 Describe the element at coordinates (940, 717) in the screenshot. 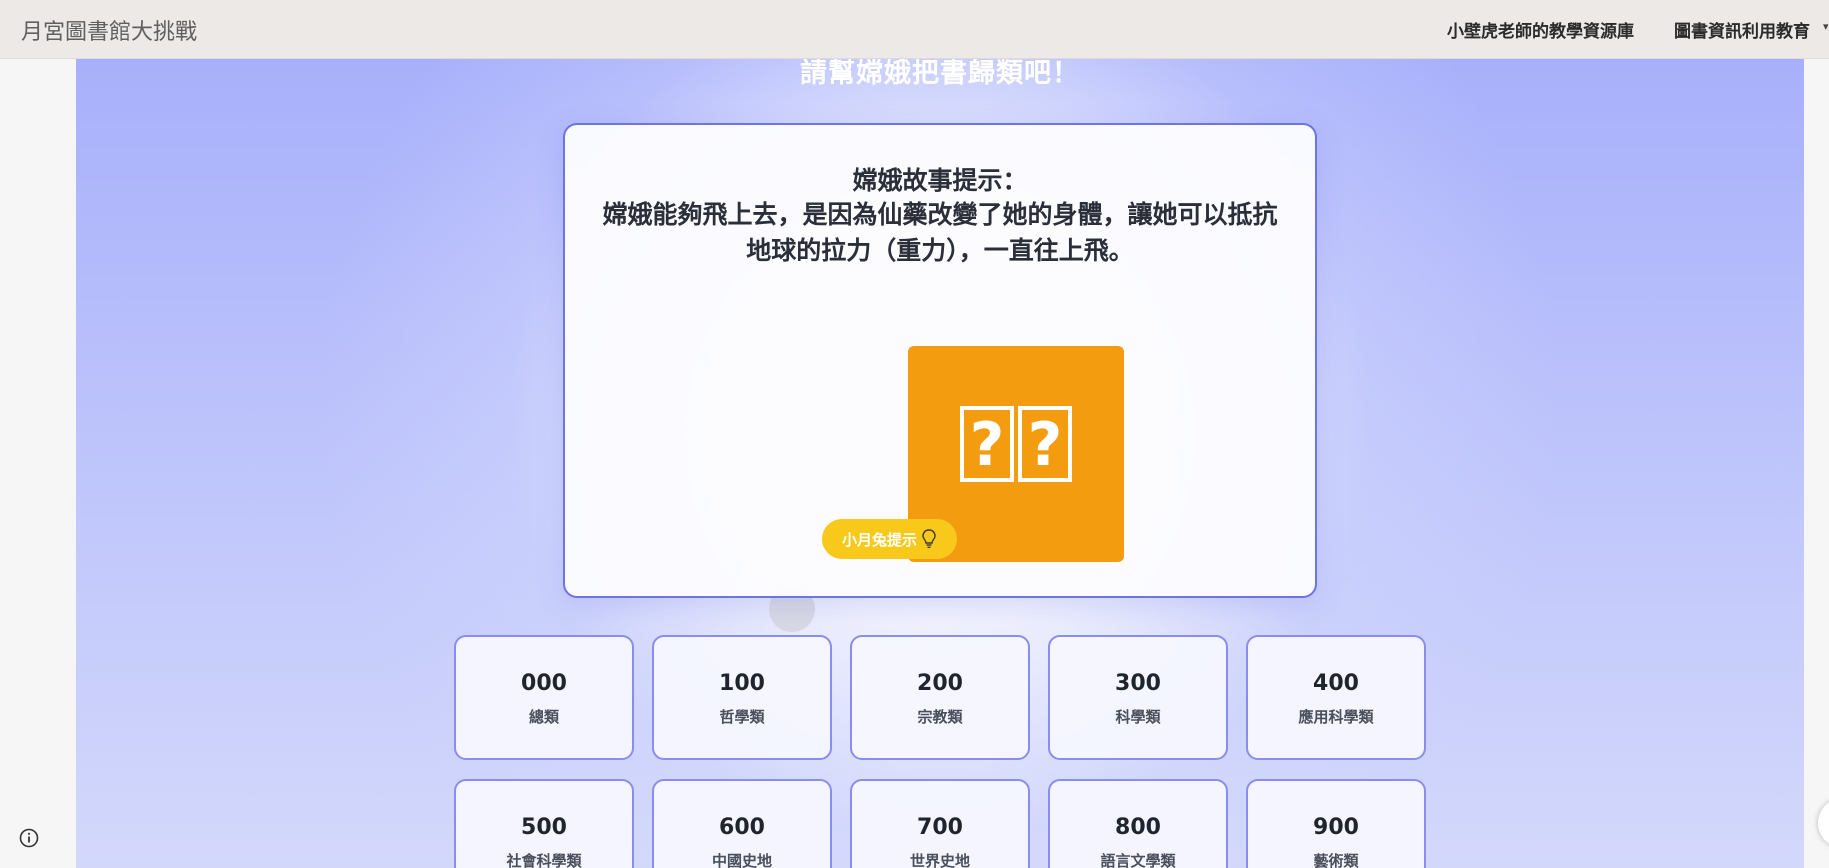

I see `category-name: 宗教類` at that location.